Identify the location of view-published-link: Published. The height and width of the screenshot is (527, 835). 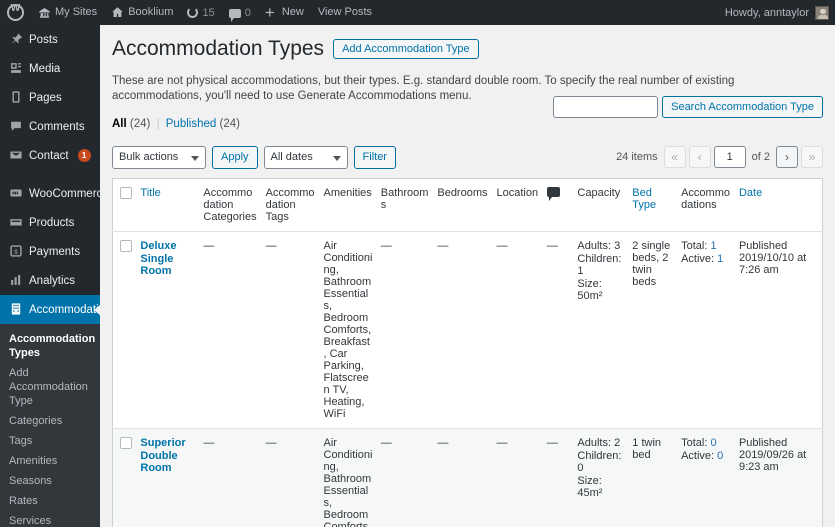
(191, 124).